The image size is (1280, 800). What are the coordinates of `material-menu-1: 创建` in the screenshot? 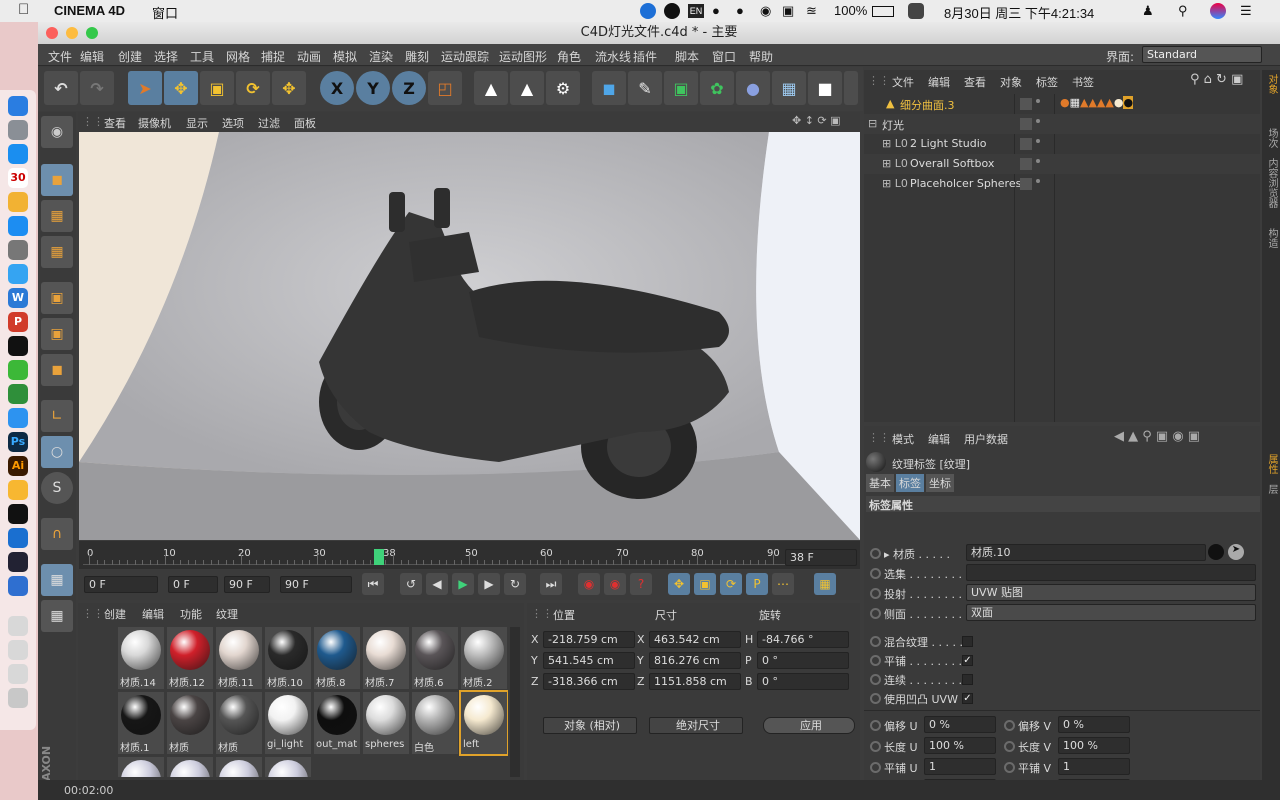 It's located at (115, 614).